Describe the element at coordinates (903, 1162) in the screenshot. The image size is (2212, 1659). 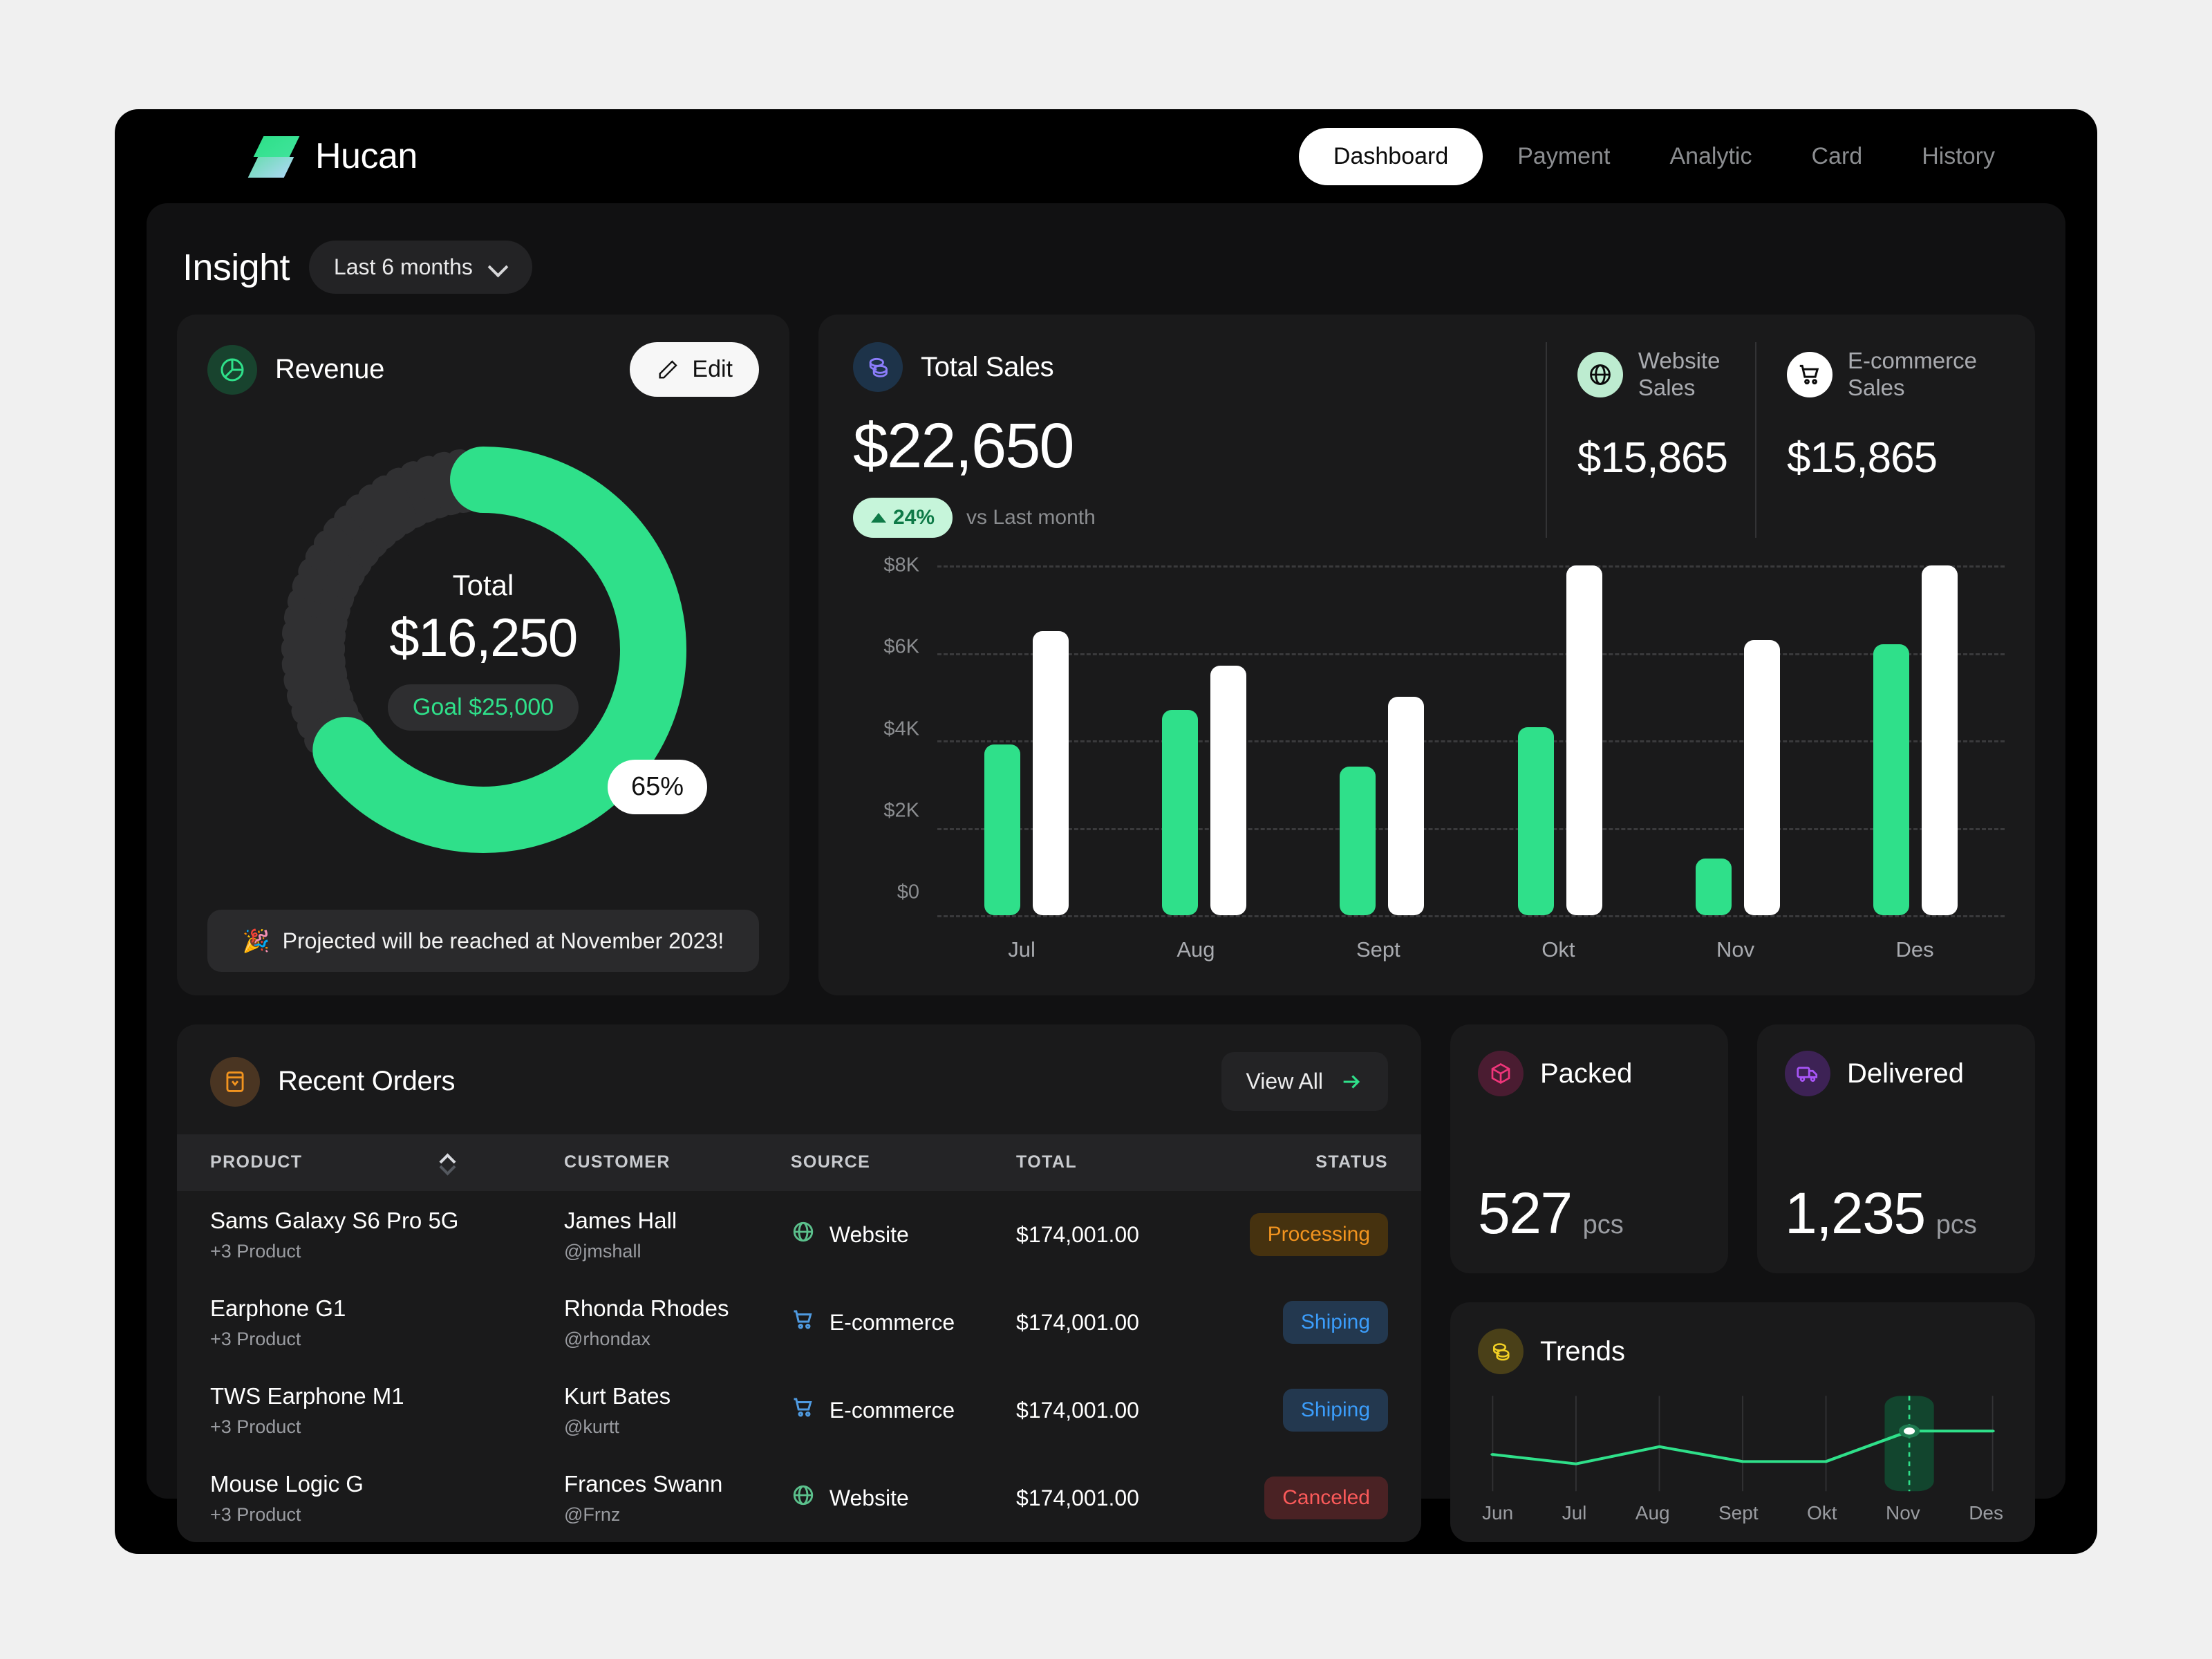
I see `column-header-source: SOURCE` at that location.